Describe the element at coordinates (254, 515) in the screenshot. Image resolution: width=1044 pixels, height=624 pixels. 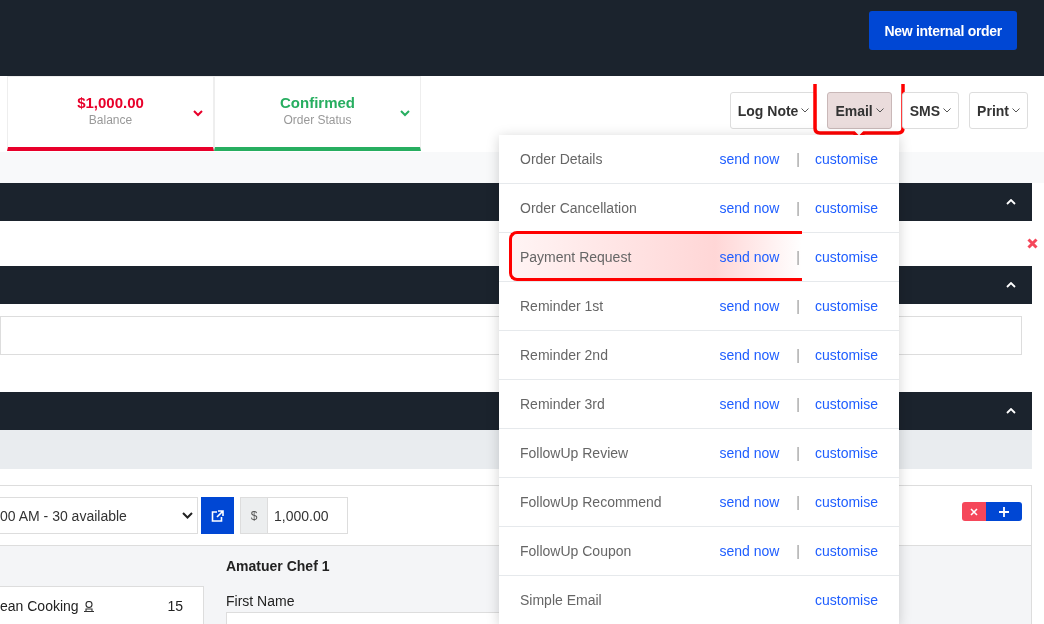
I see `currency-addon: $` at that location.